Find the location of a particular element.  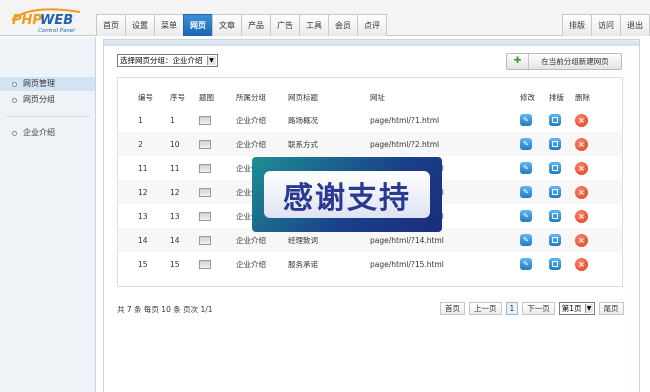

cell-title: 路场概况 is located at coordinates (329, 120).